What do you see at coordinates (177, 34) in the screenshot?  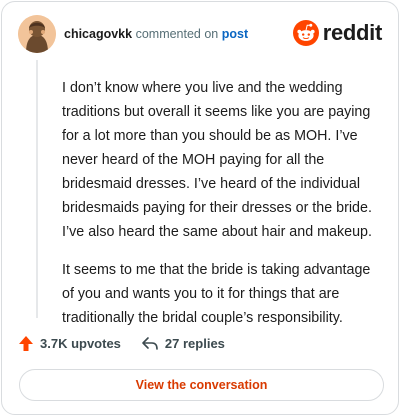 I see `action-text: commented on` at bounding box center [177, 34].